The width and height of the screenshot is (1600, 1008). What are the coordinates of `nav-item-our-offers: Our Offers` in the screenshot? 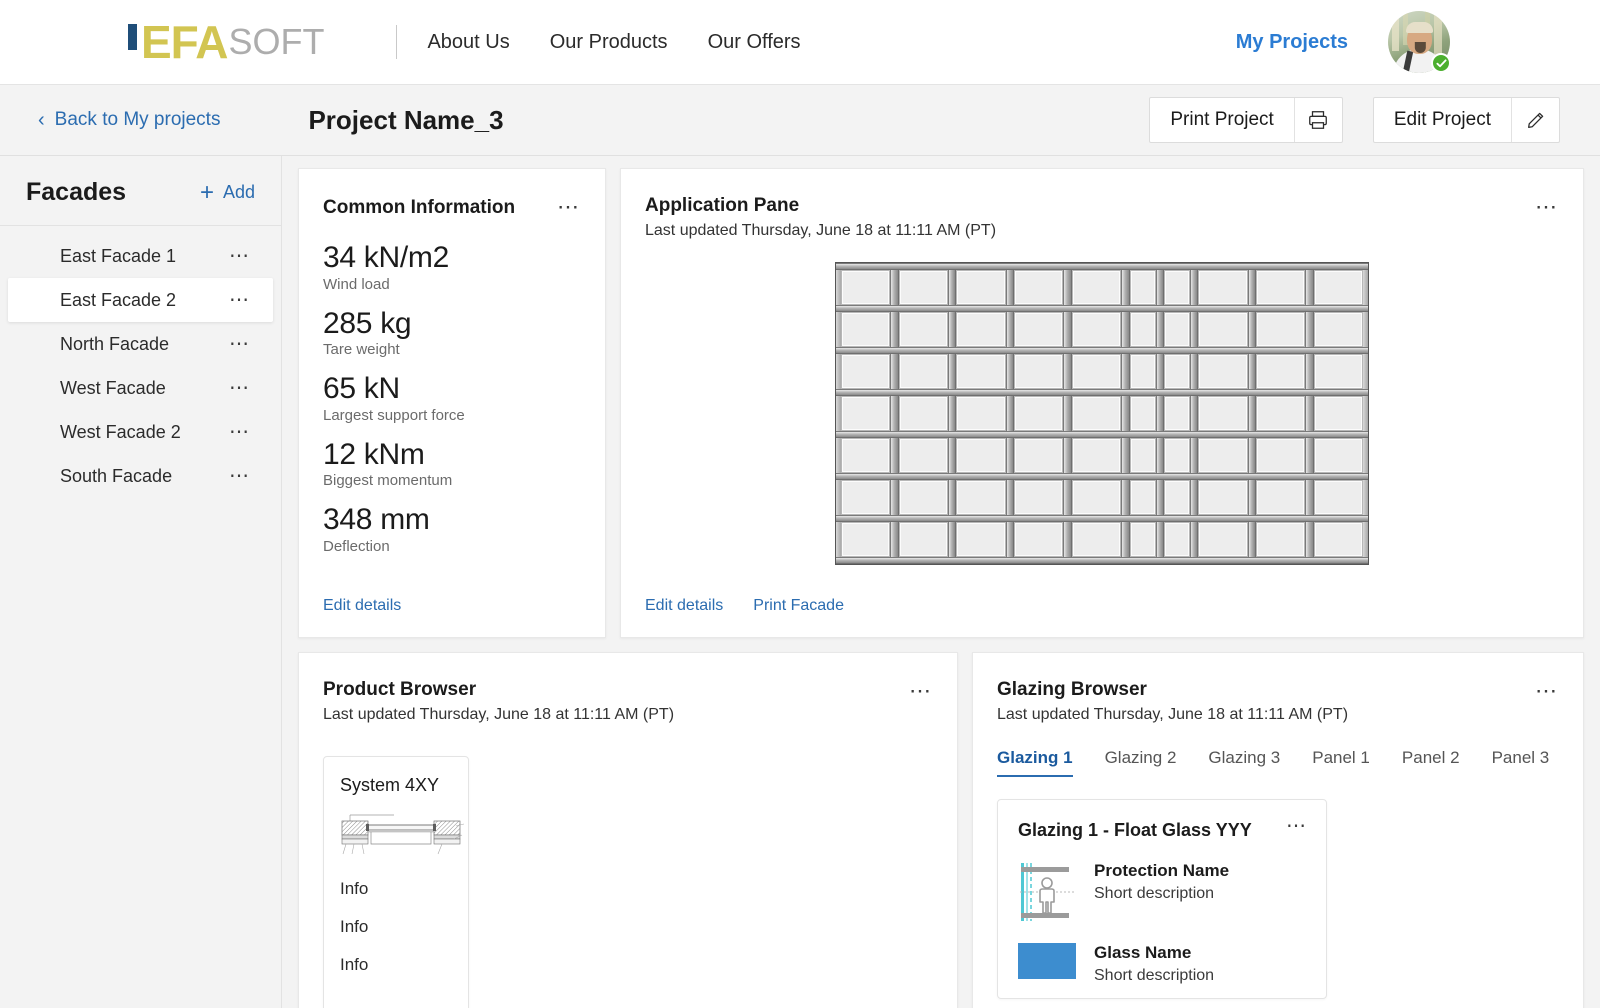 It's located at (754, 42).